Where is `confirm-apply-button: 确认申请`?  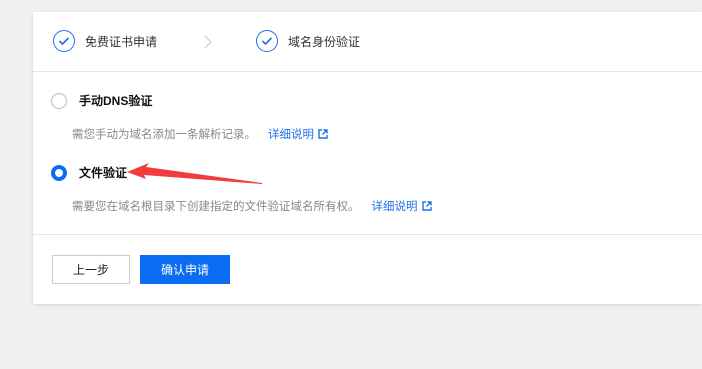
confirm-apply-button: 确认申请 is located at coordinates (185, 269).